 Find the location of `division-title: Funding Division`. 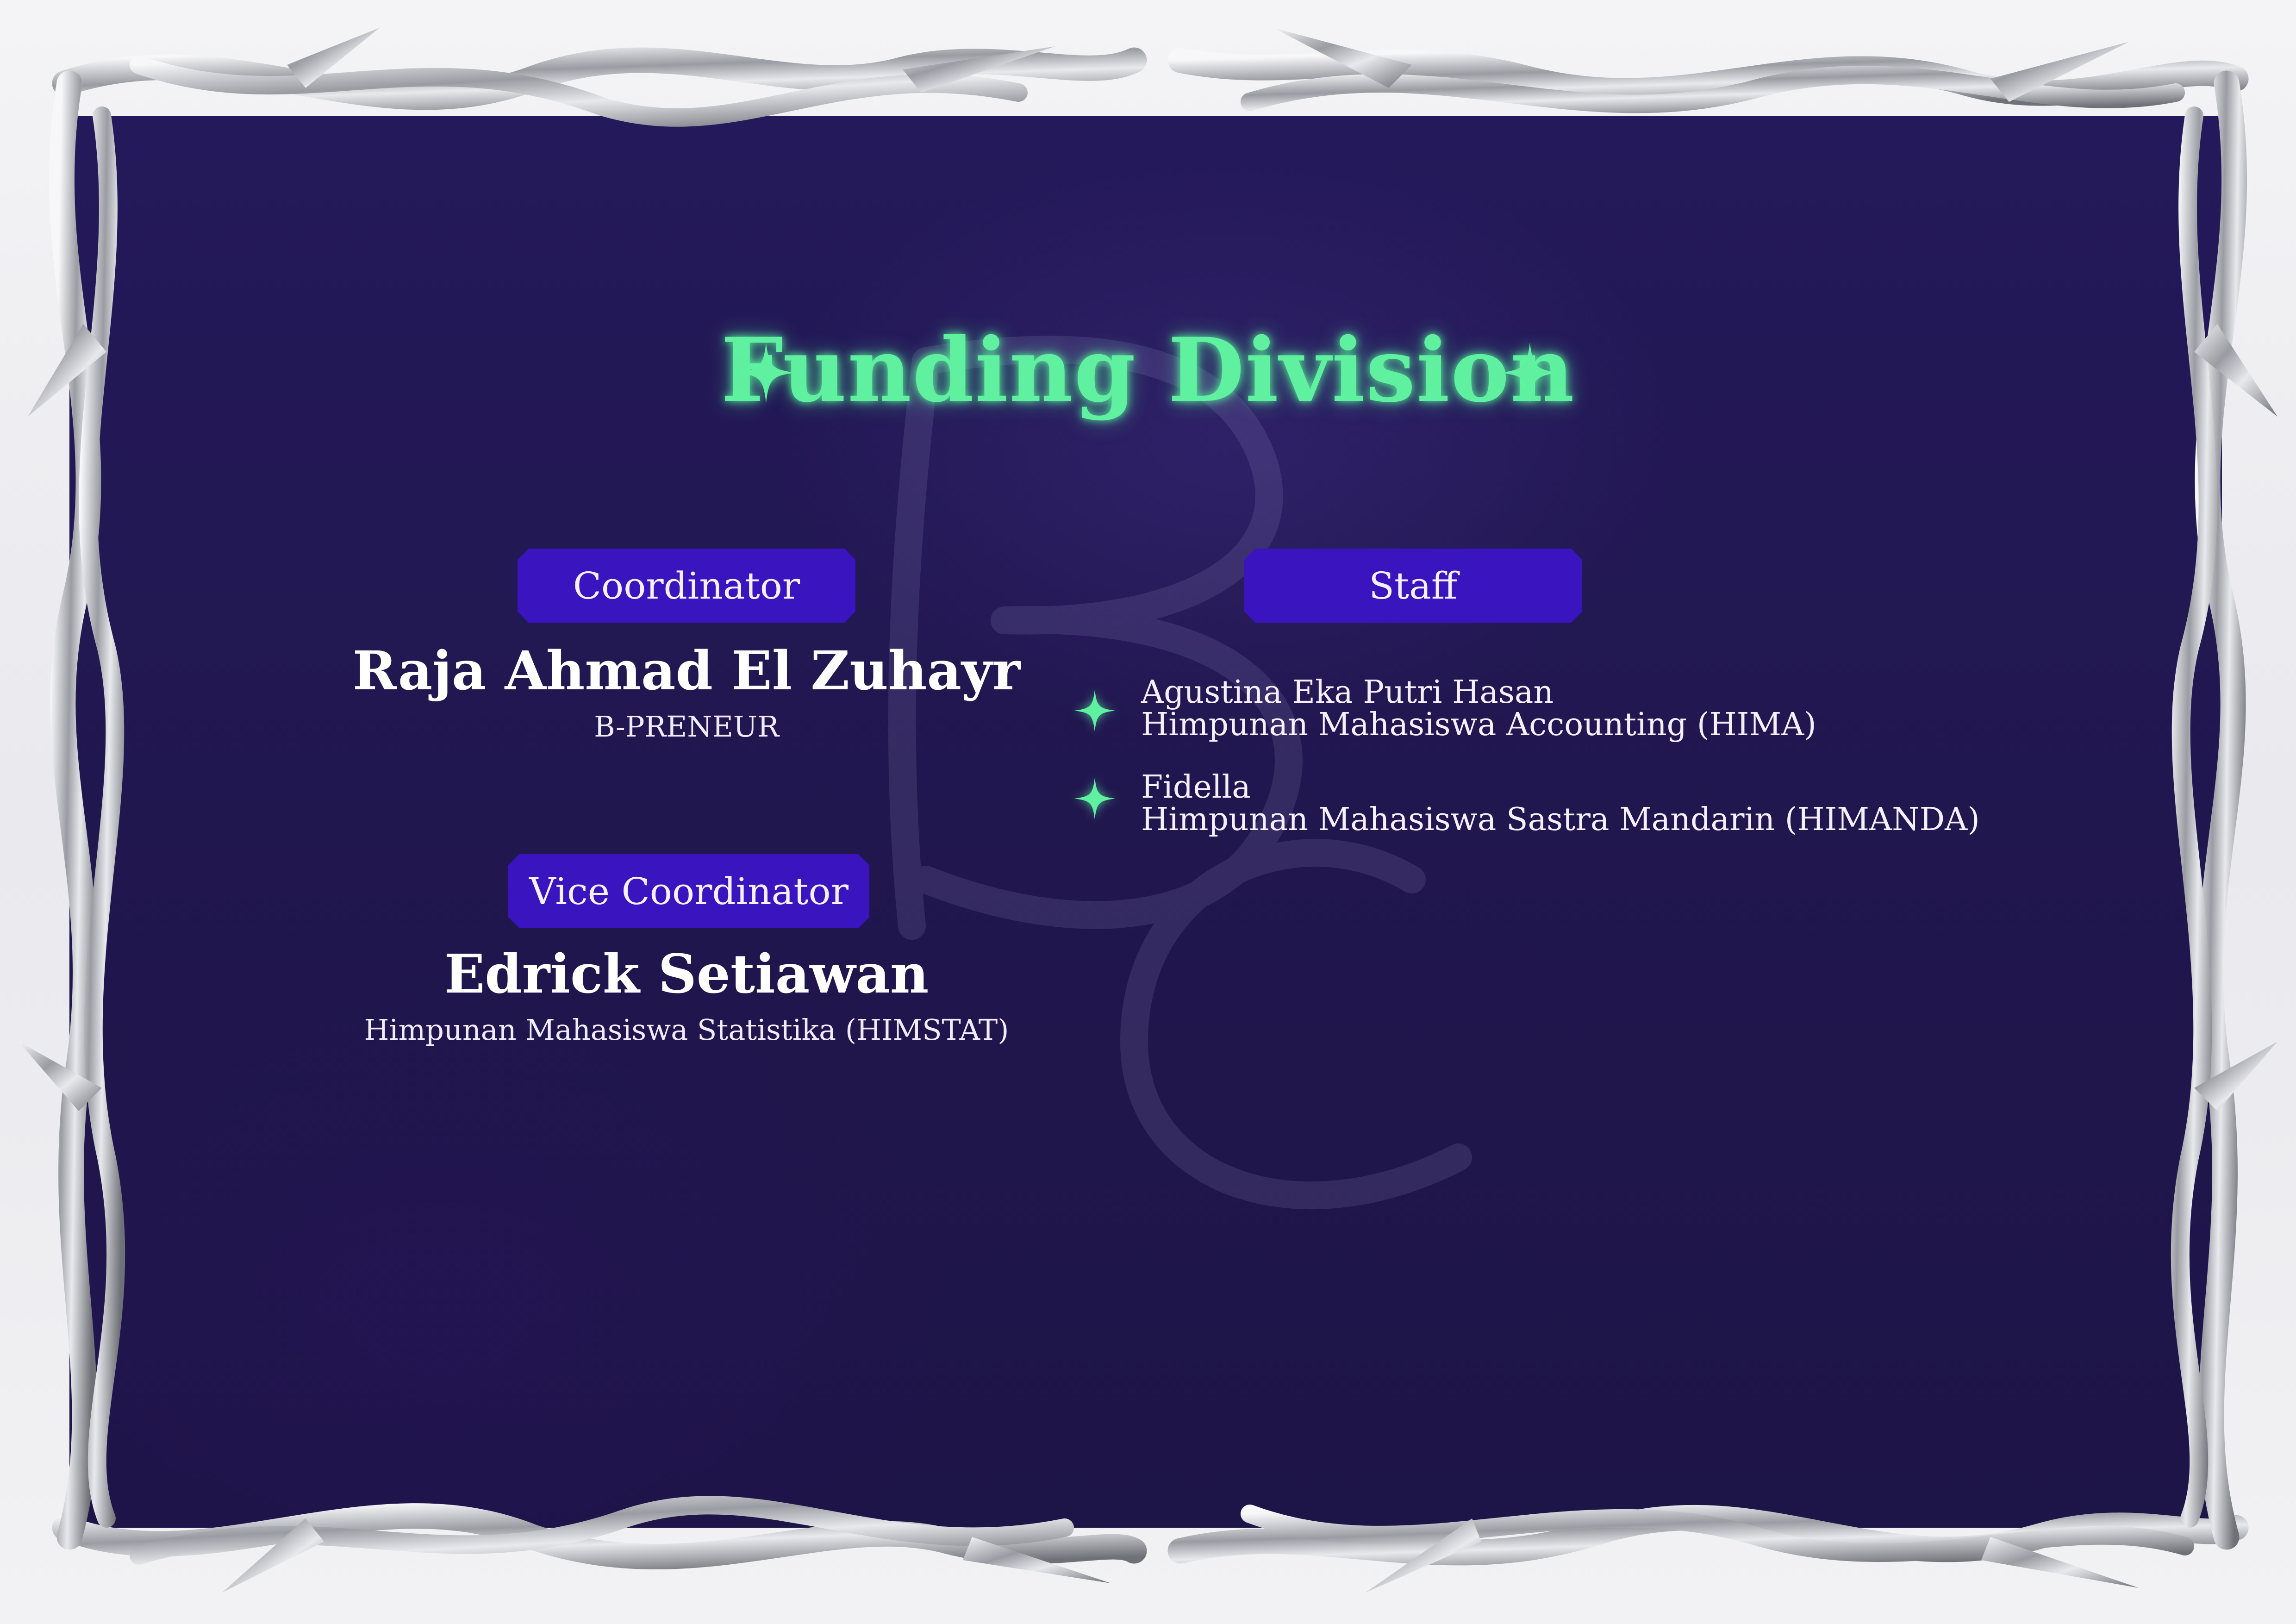

division-title: Funding Division is located at coordinates (1148, 370).